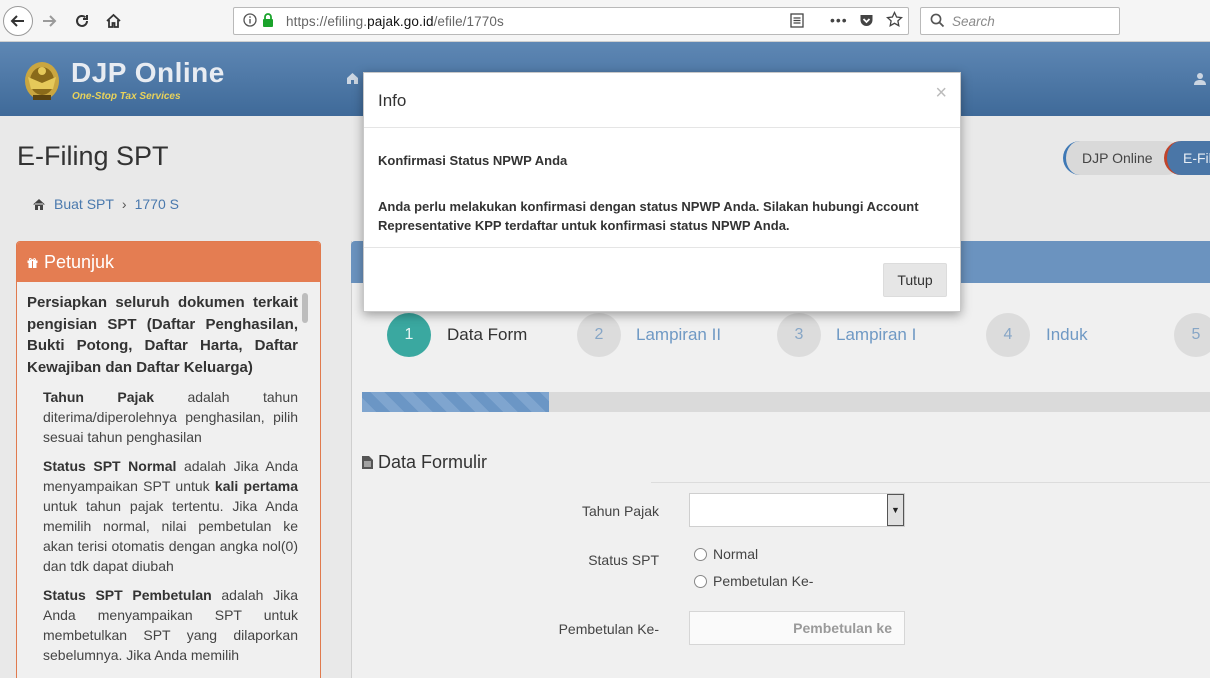 The height and width of the screenshot is (678, 1210). What do you see at coordinates (894, 20) in the screenshot?
I see `bookmark-star-icon` at bounding box center [894, 20].